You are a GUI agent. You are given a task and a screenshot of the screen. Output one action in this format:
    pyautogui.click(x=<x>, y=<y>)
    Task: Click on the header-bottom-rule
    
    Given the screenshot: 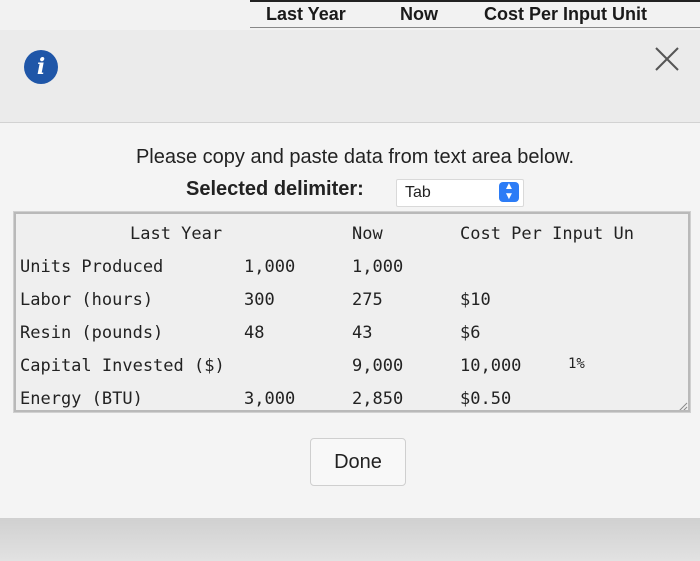 What is the action you would take?
    pyautogui.click(x=475, y=27)
    